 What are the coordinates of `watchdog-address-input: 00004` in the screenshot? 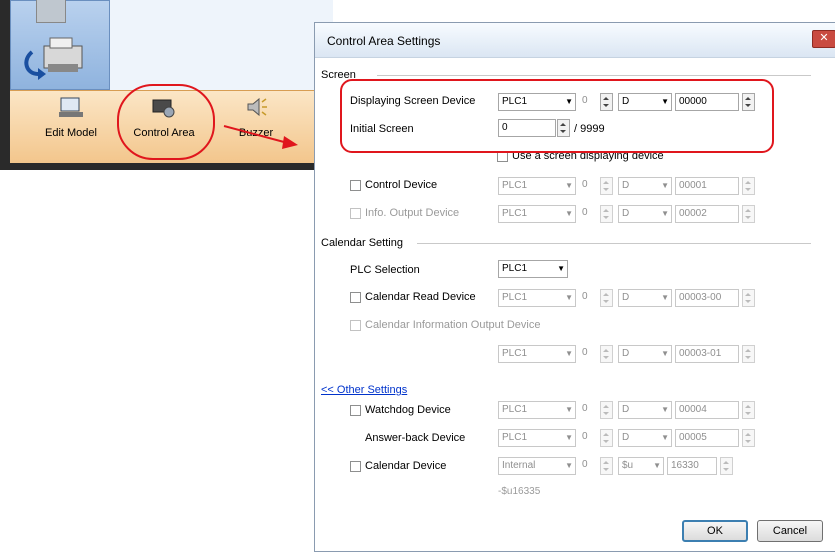 It's located at (707, 410).